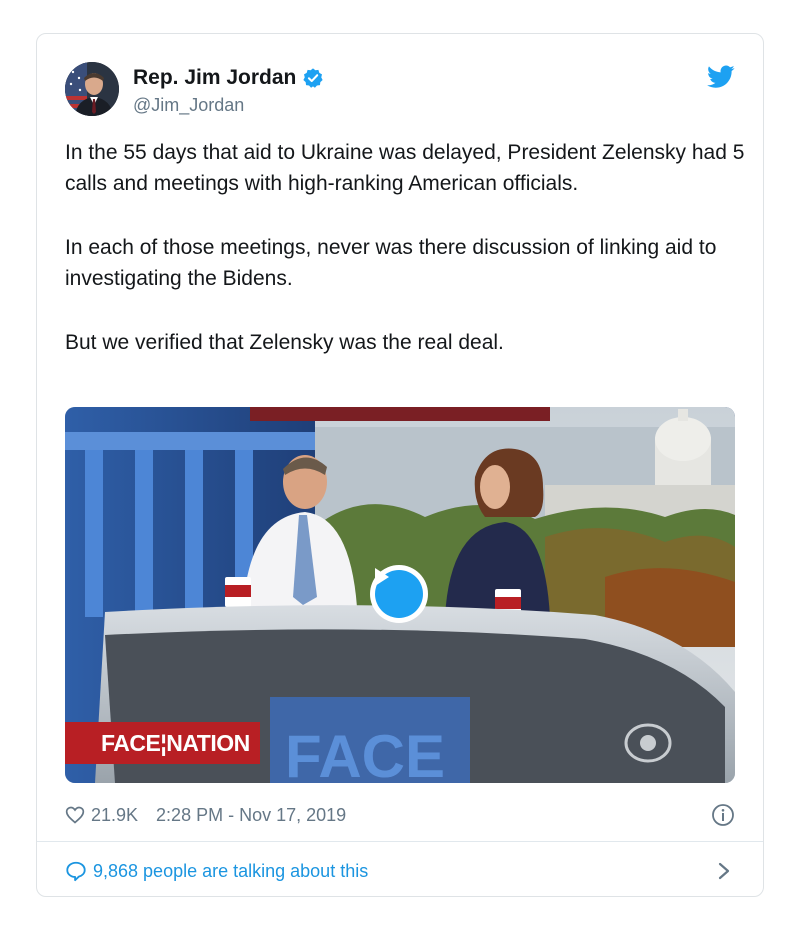 Image resolution: width=800 pixels, height=934 pixels. I want to click on heart-icon, so click(75, 815).